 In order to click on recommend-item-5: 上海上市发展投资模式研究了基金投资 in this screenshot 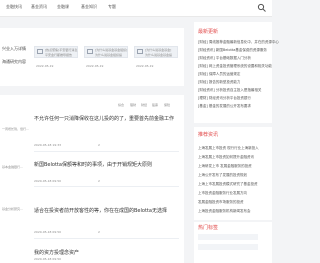, I will do `click(228, 184)`.